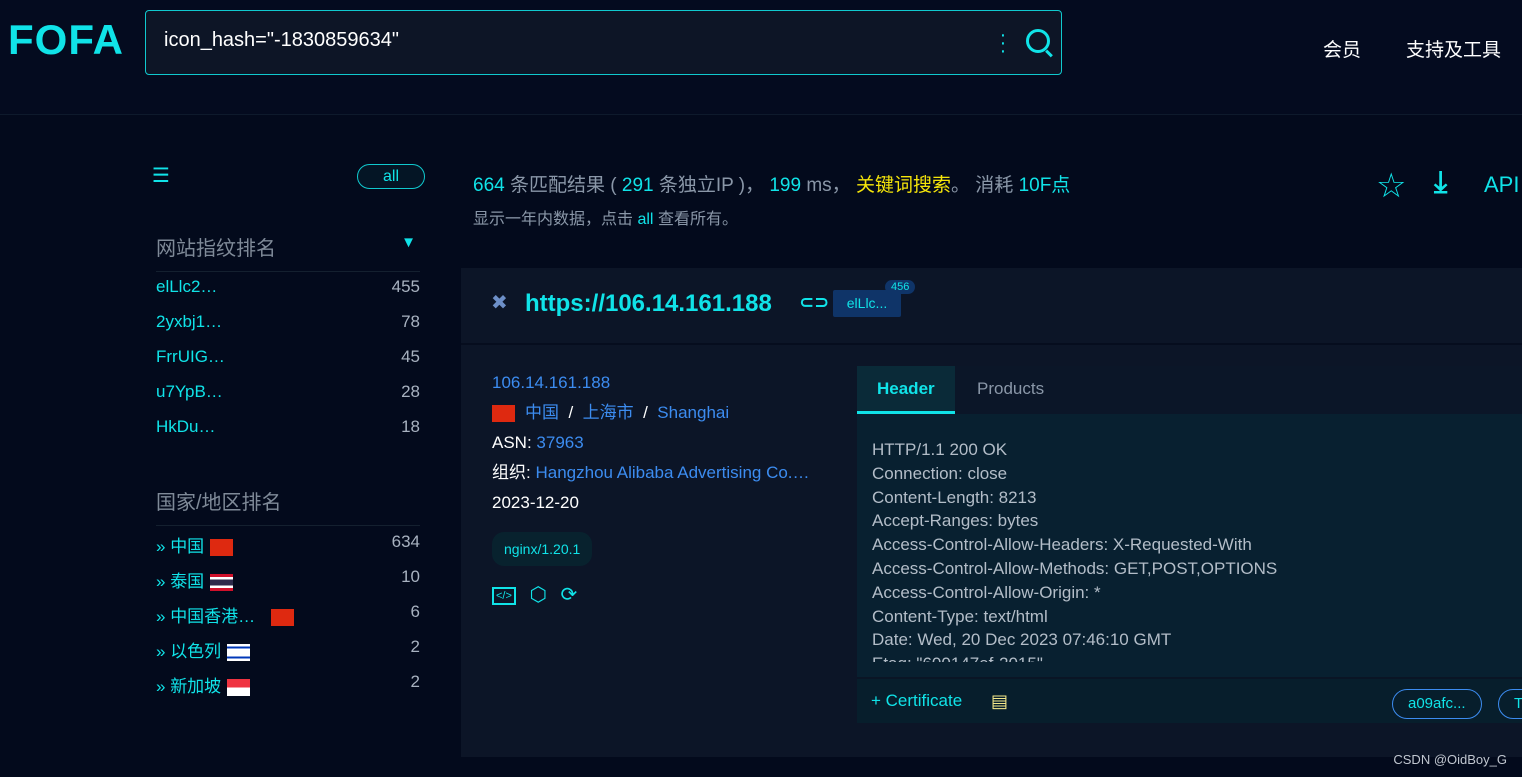 This screenshot has width=1522, height=777. What do you see at coordinates (648, 304) in the screenshot?
I see `result-url-link: https://106.14.161.188` at bounding box center [648, 304].